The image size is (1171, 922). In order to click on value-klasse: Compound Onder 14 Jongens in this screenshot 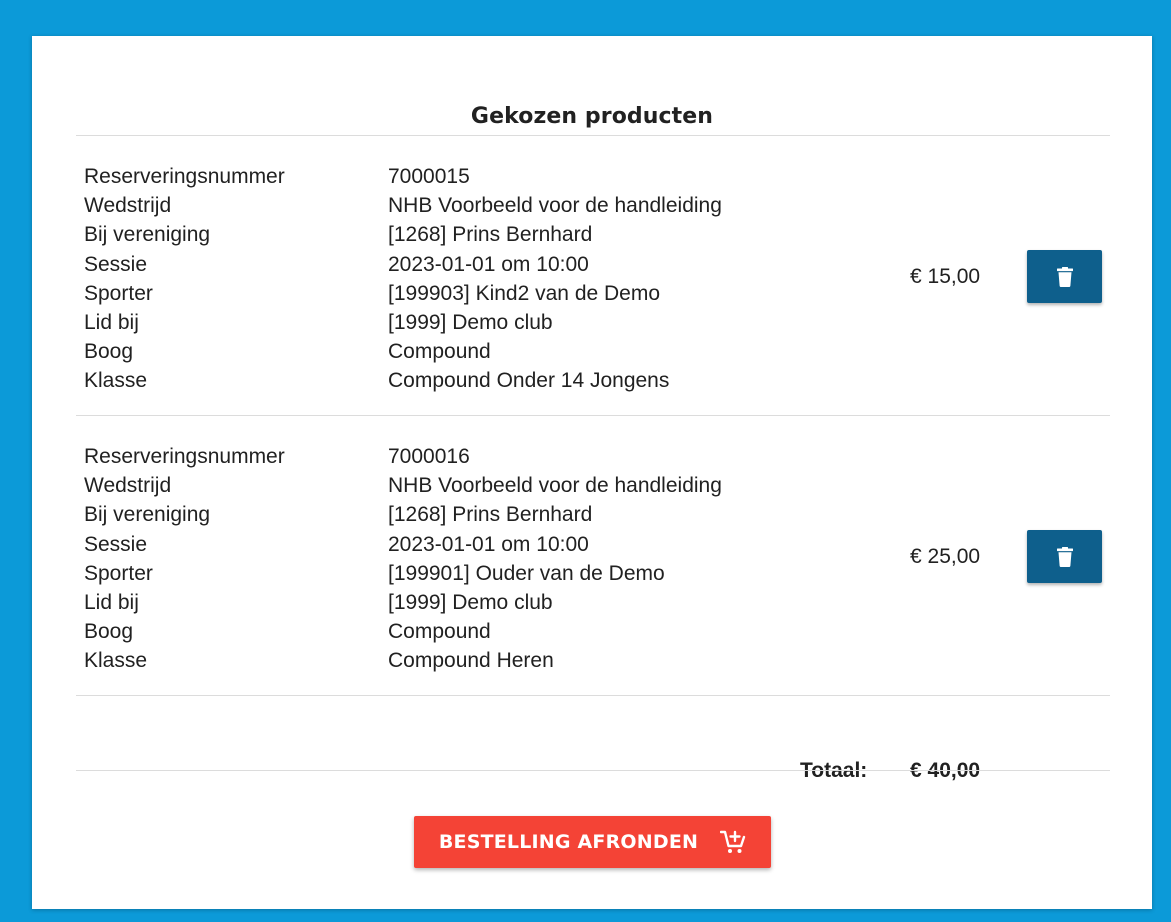, I will do `click(529, 381)`.